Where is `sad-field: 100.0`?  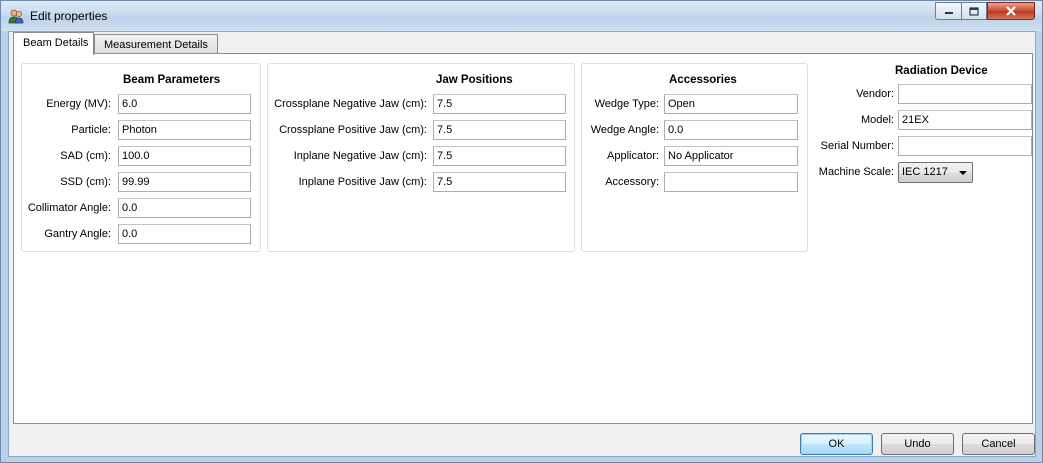
sad-field: 100.0 is located at coordinates (184, 156).